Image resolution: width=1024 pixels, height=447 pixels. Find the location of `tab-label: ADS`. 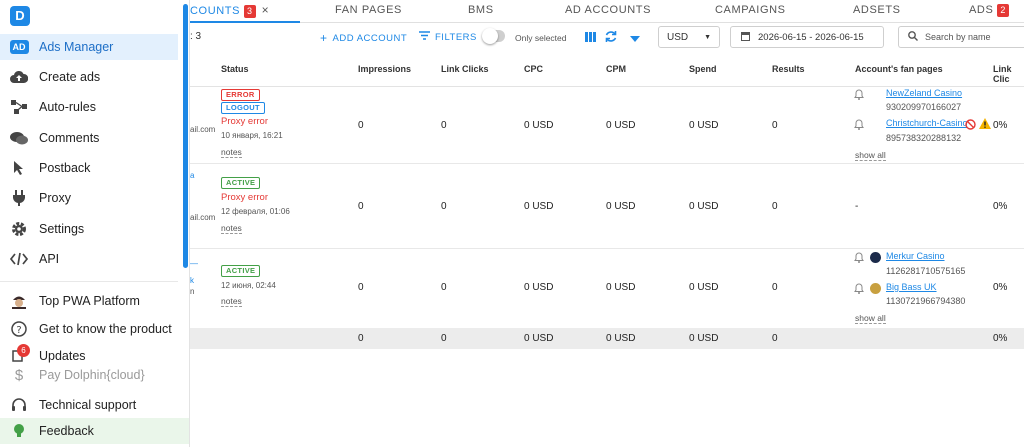

tab-label: ADS is located at coordinates (981, 10).